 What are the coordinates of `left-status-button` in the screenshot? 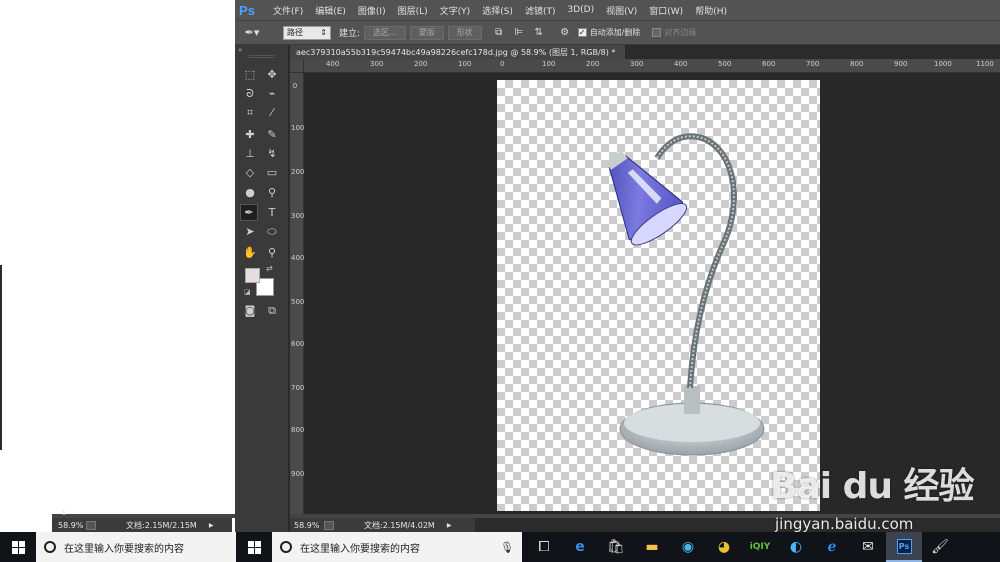 It's located at (91, 525).